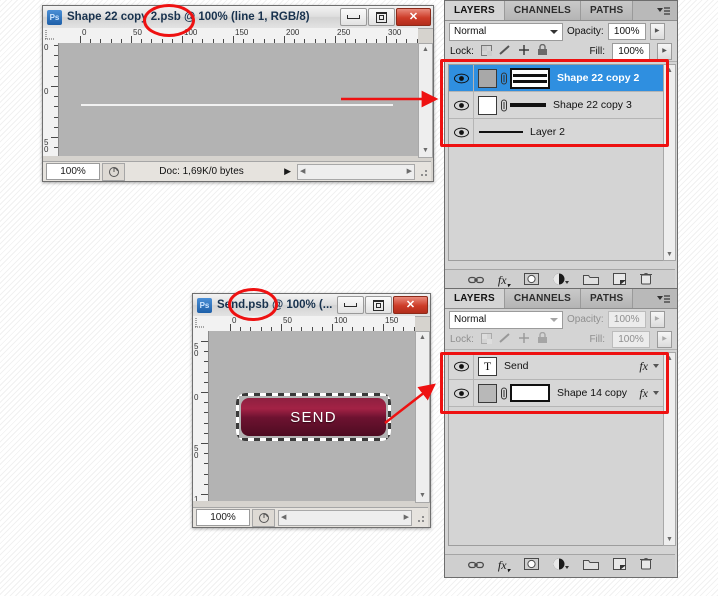 This screenshot has height=596, width=718. Describe the element at coordinates (556, 449) in the screenshot. I see `layer-list-bottom: T Send fx Shape 14 copy fx` at that location.